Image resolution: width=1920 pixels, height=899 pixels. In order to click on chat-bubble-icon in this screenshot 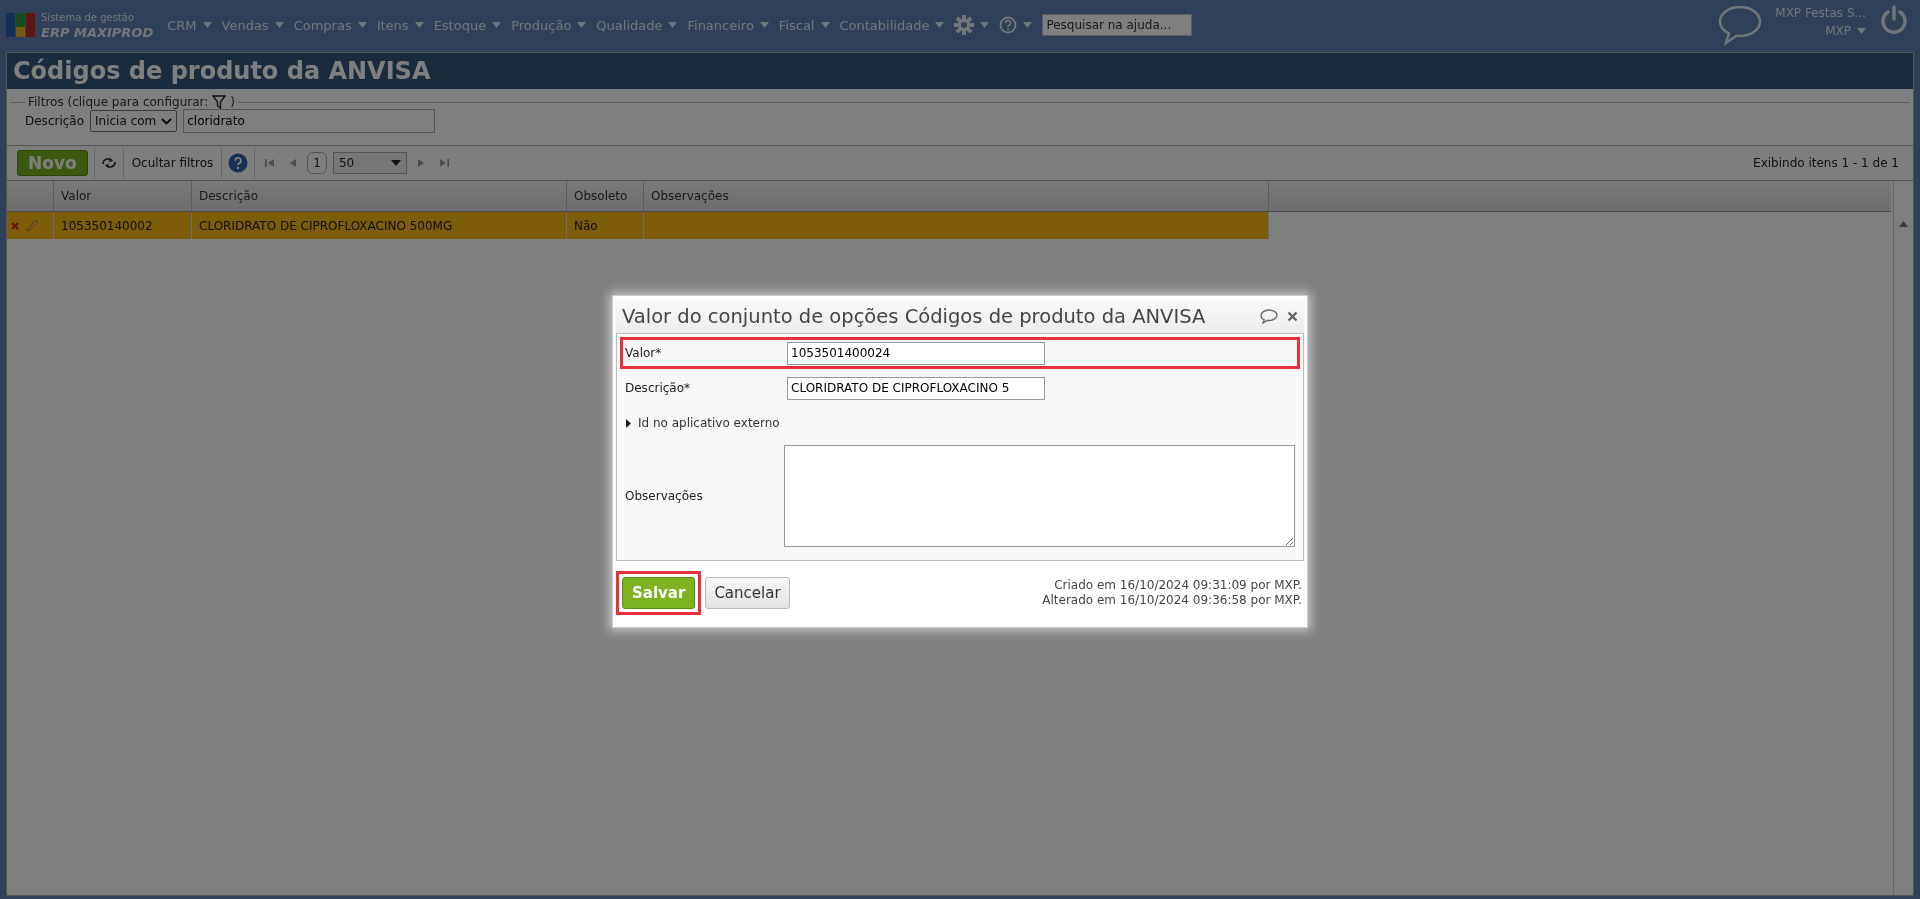, I will do `click(1740, 25)`.